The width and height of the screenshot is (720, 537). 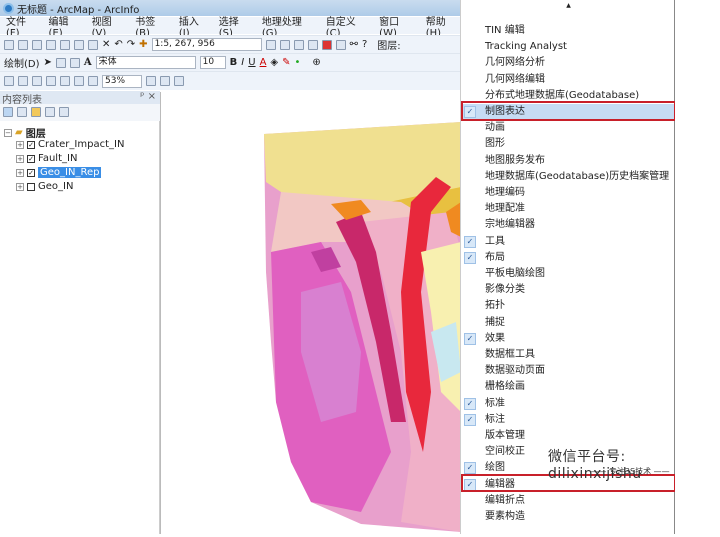 What do you see at coordinates (568, 306) in the screenshot?
I see `menu-item: 拓扑` at bounding box center [568, 306].